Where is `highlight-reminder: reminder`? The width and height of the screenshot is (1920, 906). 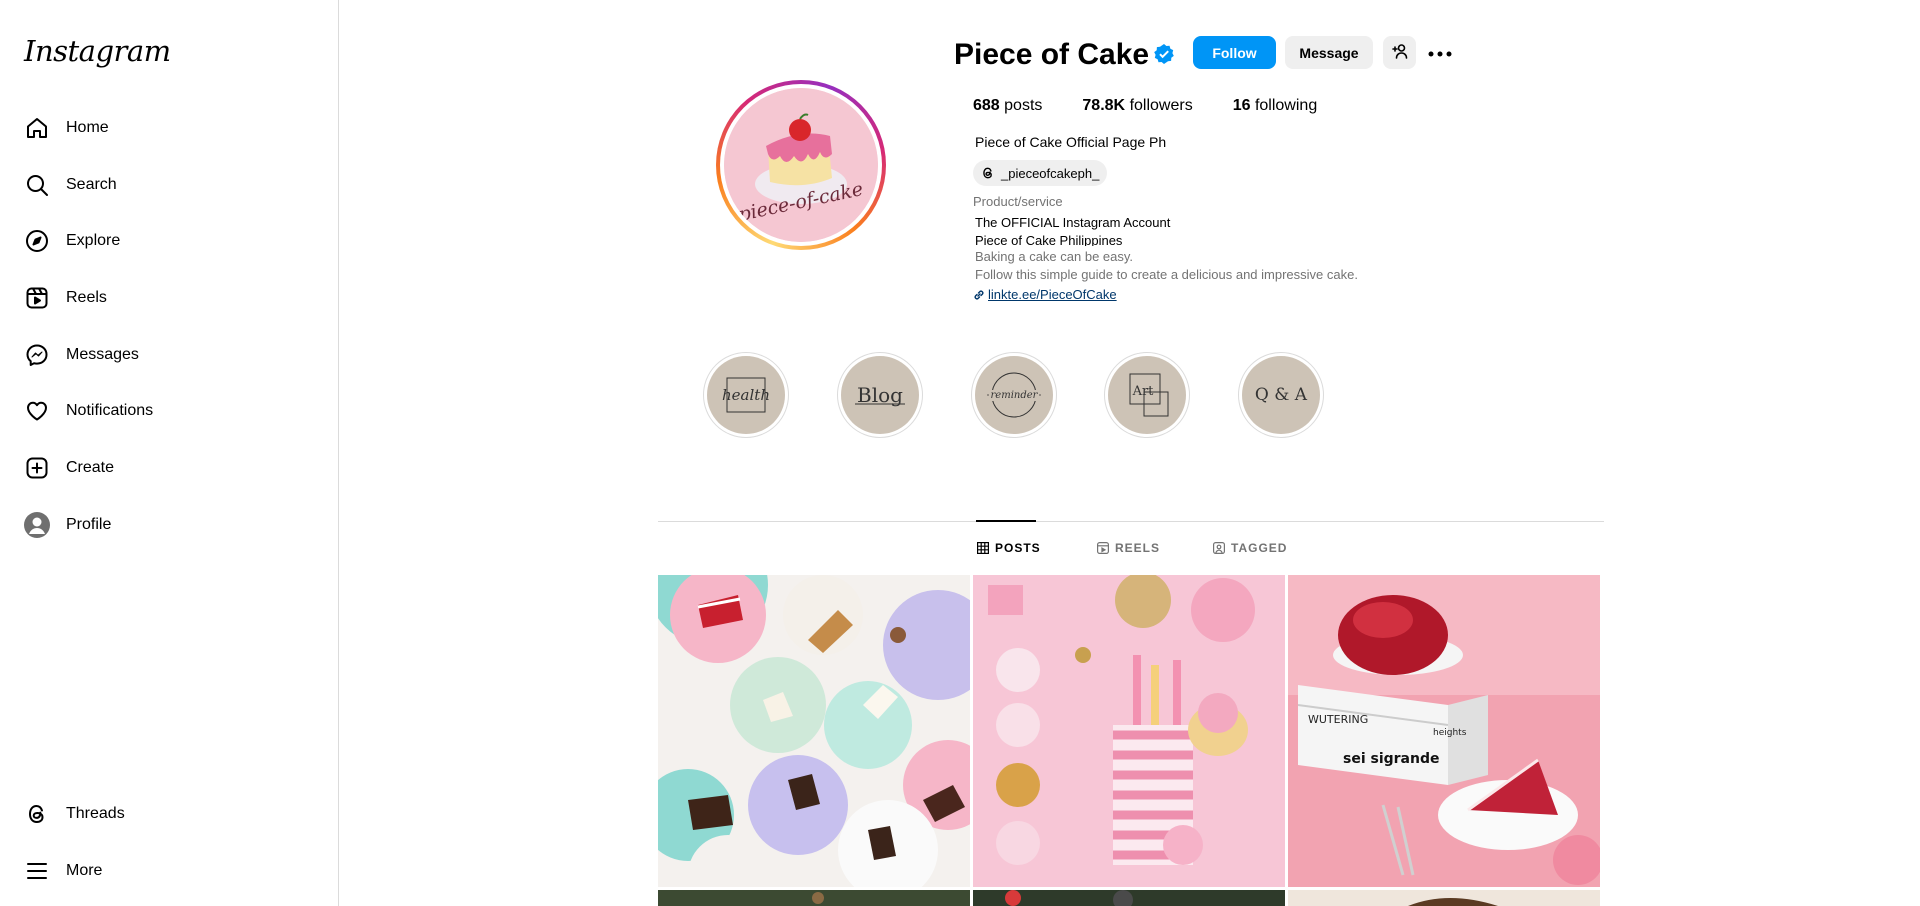 highlight-reminder: reminder is located at coordinates (1014, 395).